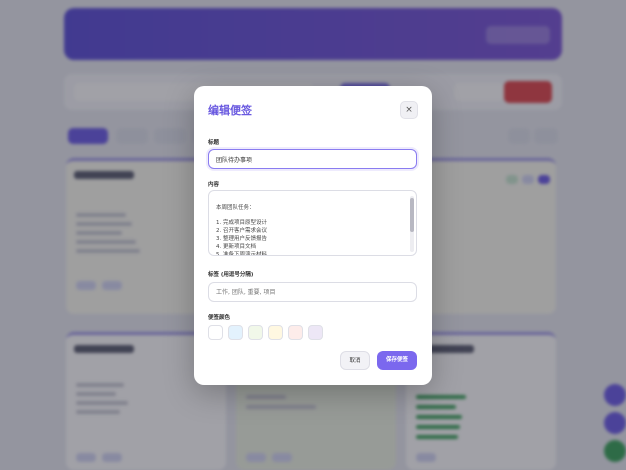  I want to click on save-note-button: 保存便签, so click(397, 360).